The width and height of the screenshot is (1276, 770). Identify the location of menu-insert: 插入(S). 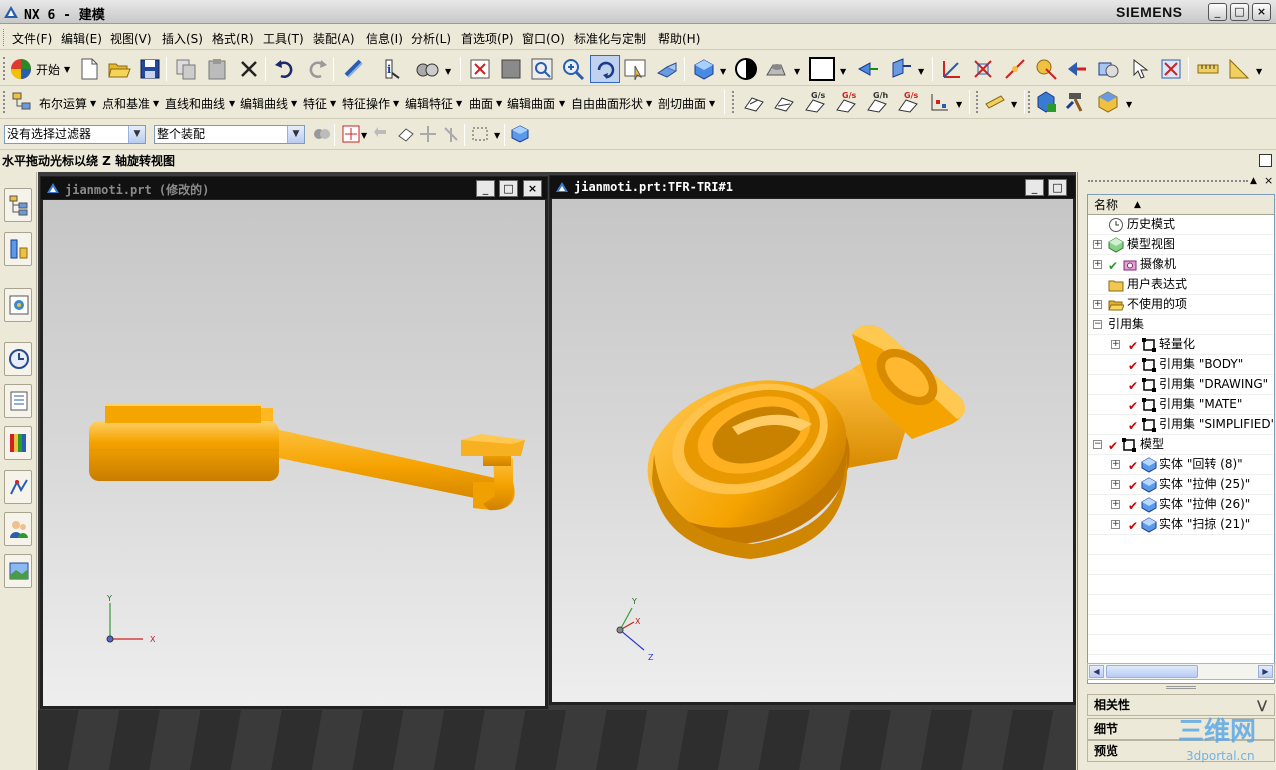
(182, 38).